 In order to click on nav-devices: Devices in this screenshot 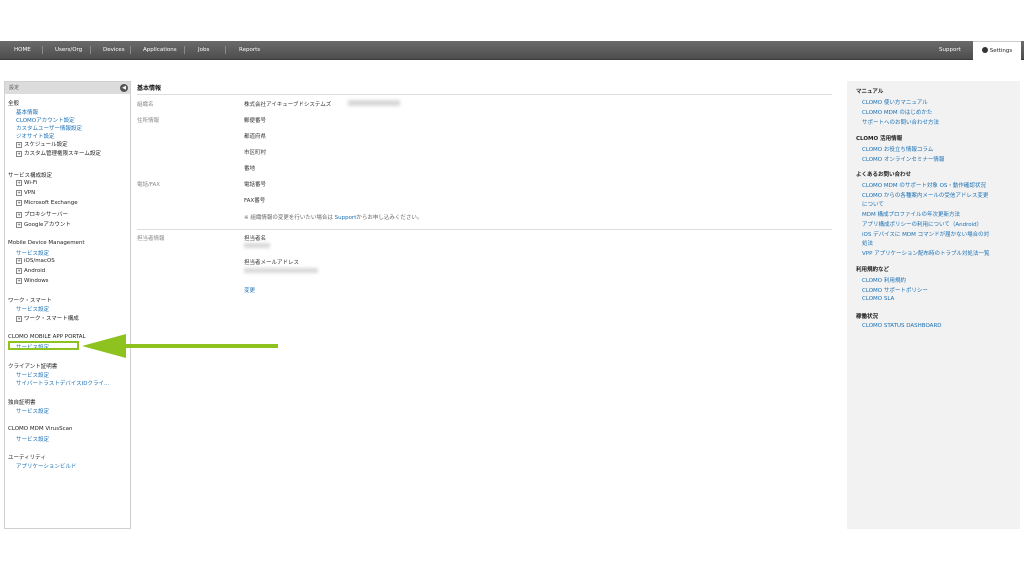, I will do `click(114, 50)`.